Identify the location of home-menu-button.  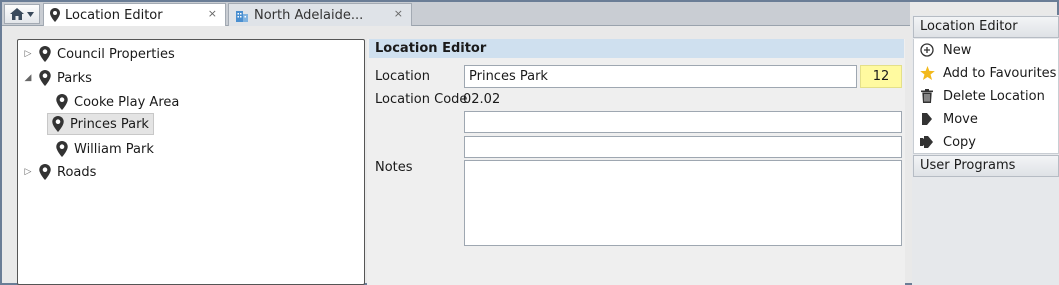
(22, 14).